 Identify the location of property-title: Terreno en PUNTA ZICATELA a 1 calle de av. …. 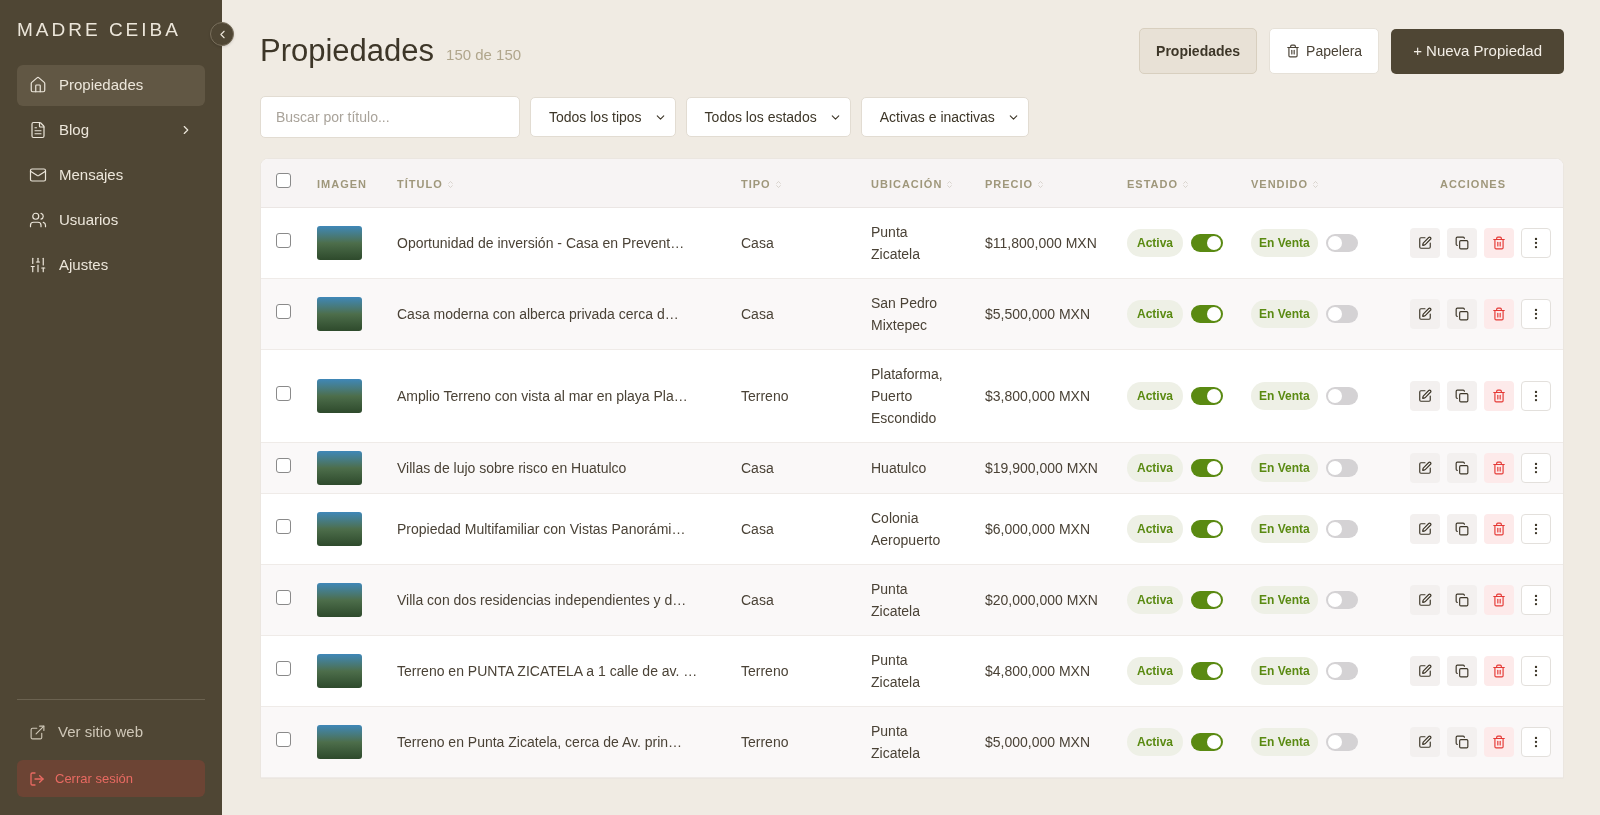
(547, 670).